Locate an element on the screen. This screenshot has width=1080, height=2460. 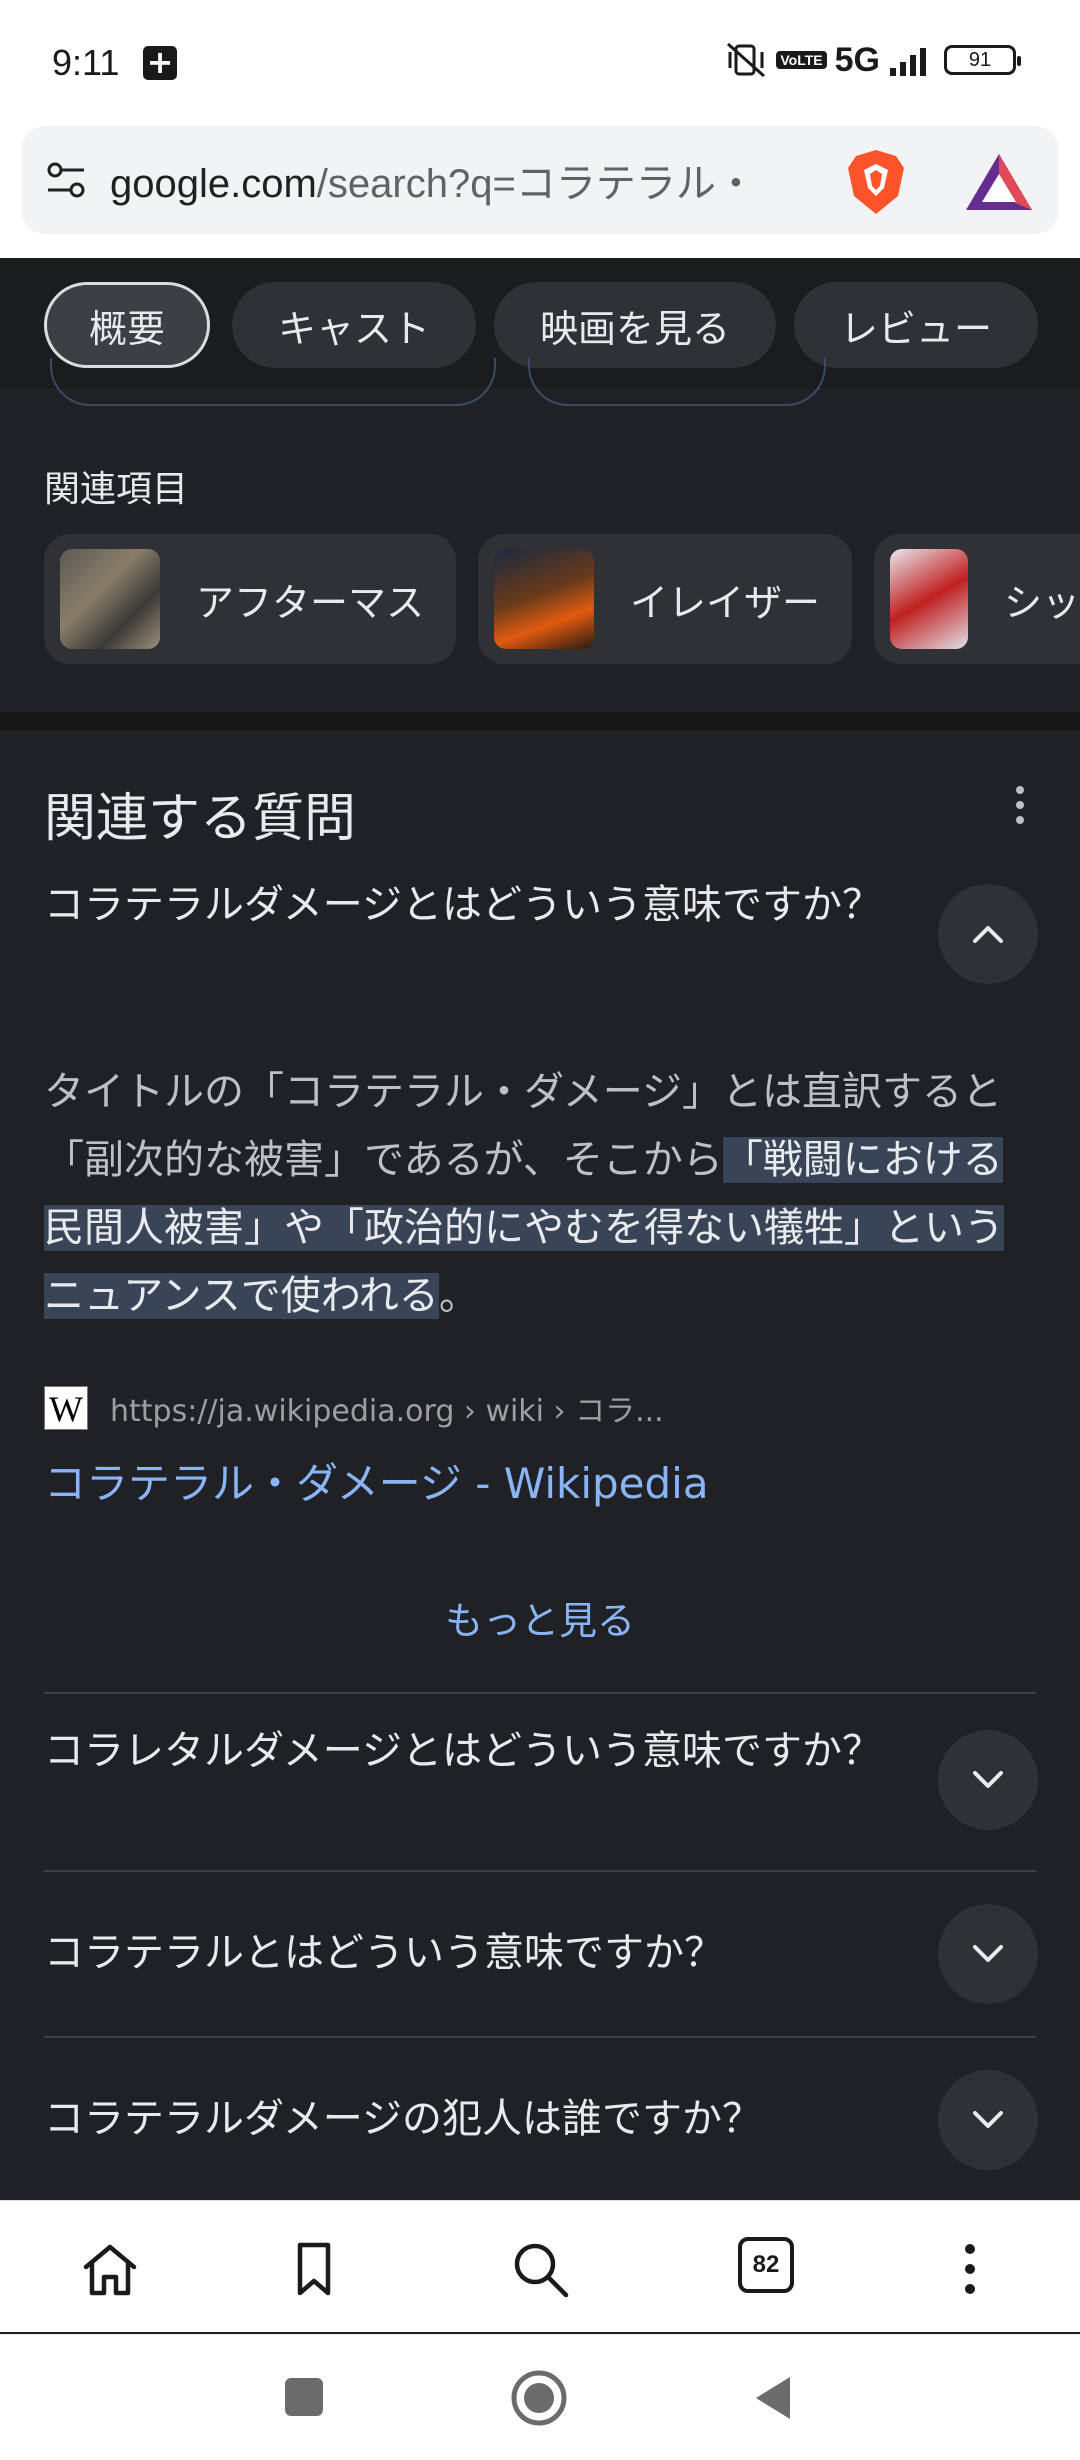
home-nav-icon is located at coordinates (539, 2398).